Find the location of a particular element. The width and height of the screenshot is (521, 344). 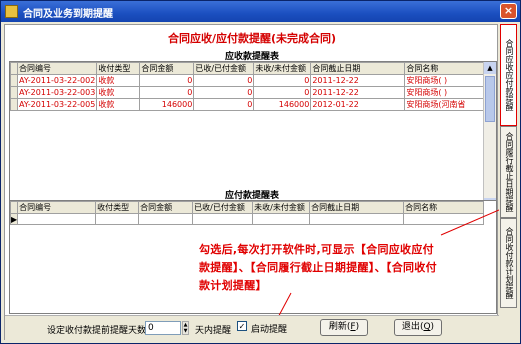

title-bar: 合同及业务到期提醒 × is located at coordinates (260, 11).